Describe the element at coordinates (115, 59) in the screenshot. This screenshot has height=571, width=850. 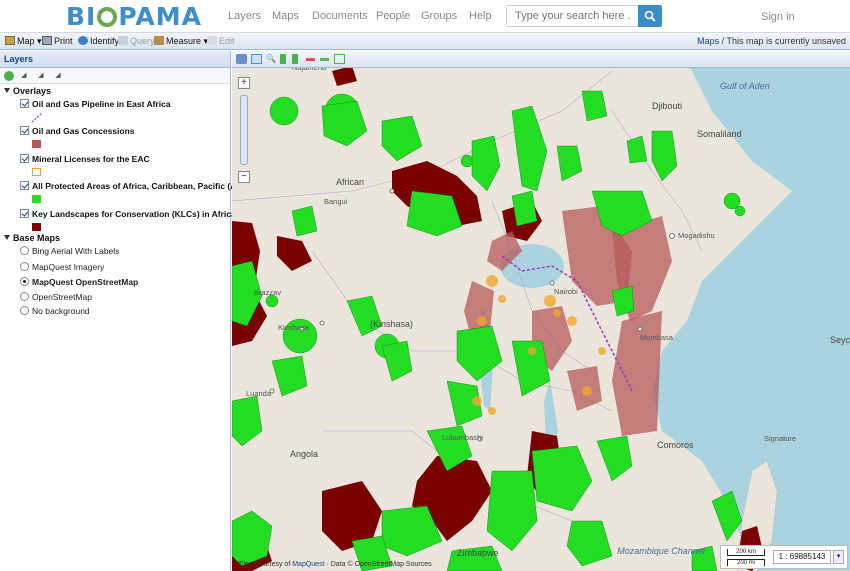
I see `layers-panel-title: Layers` at that location.